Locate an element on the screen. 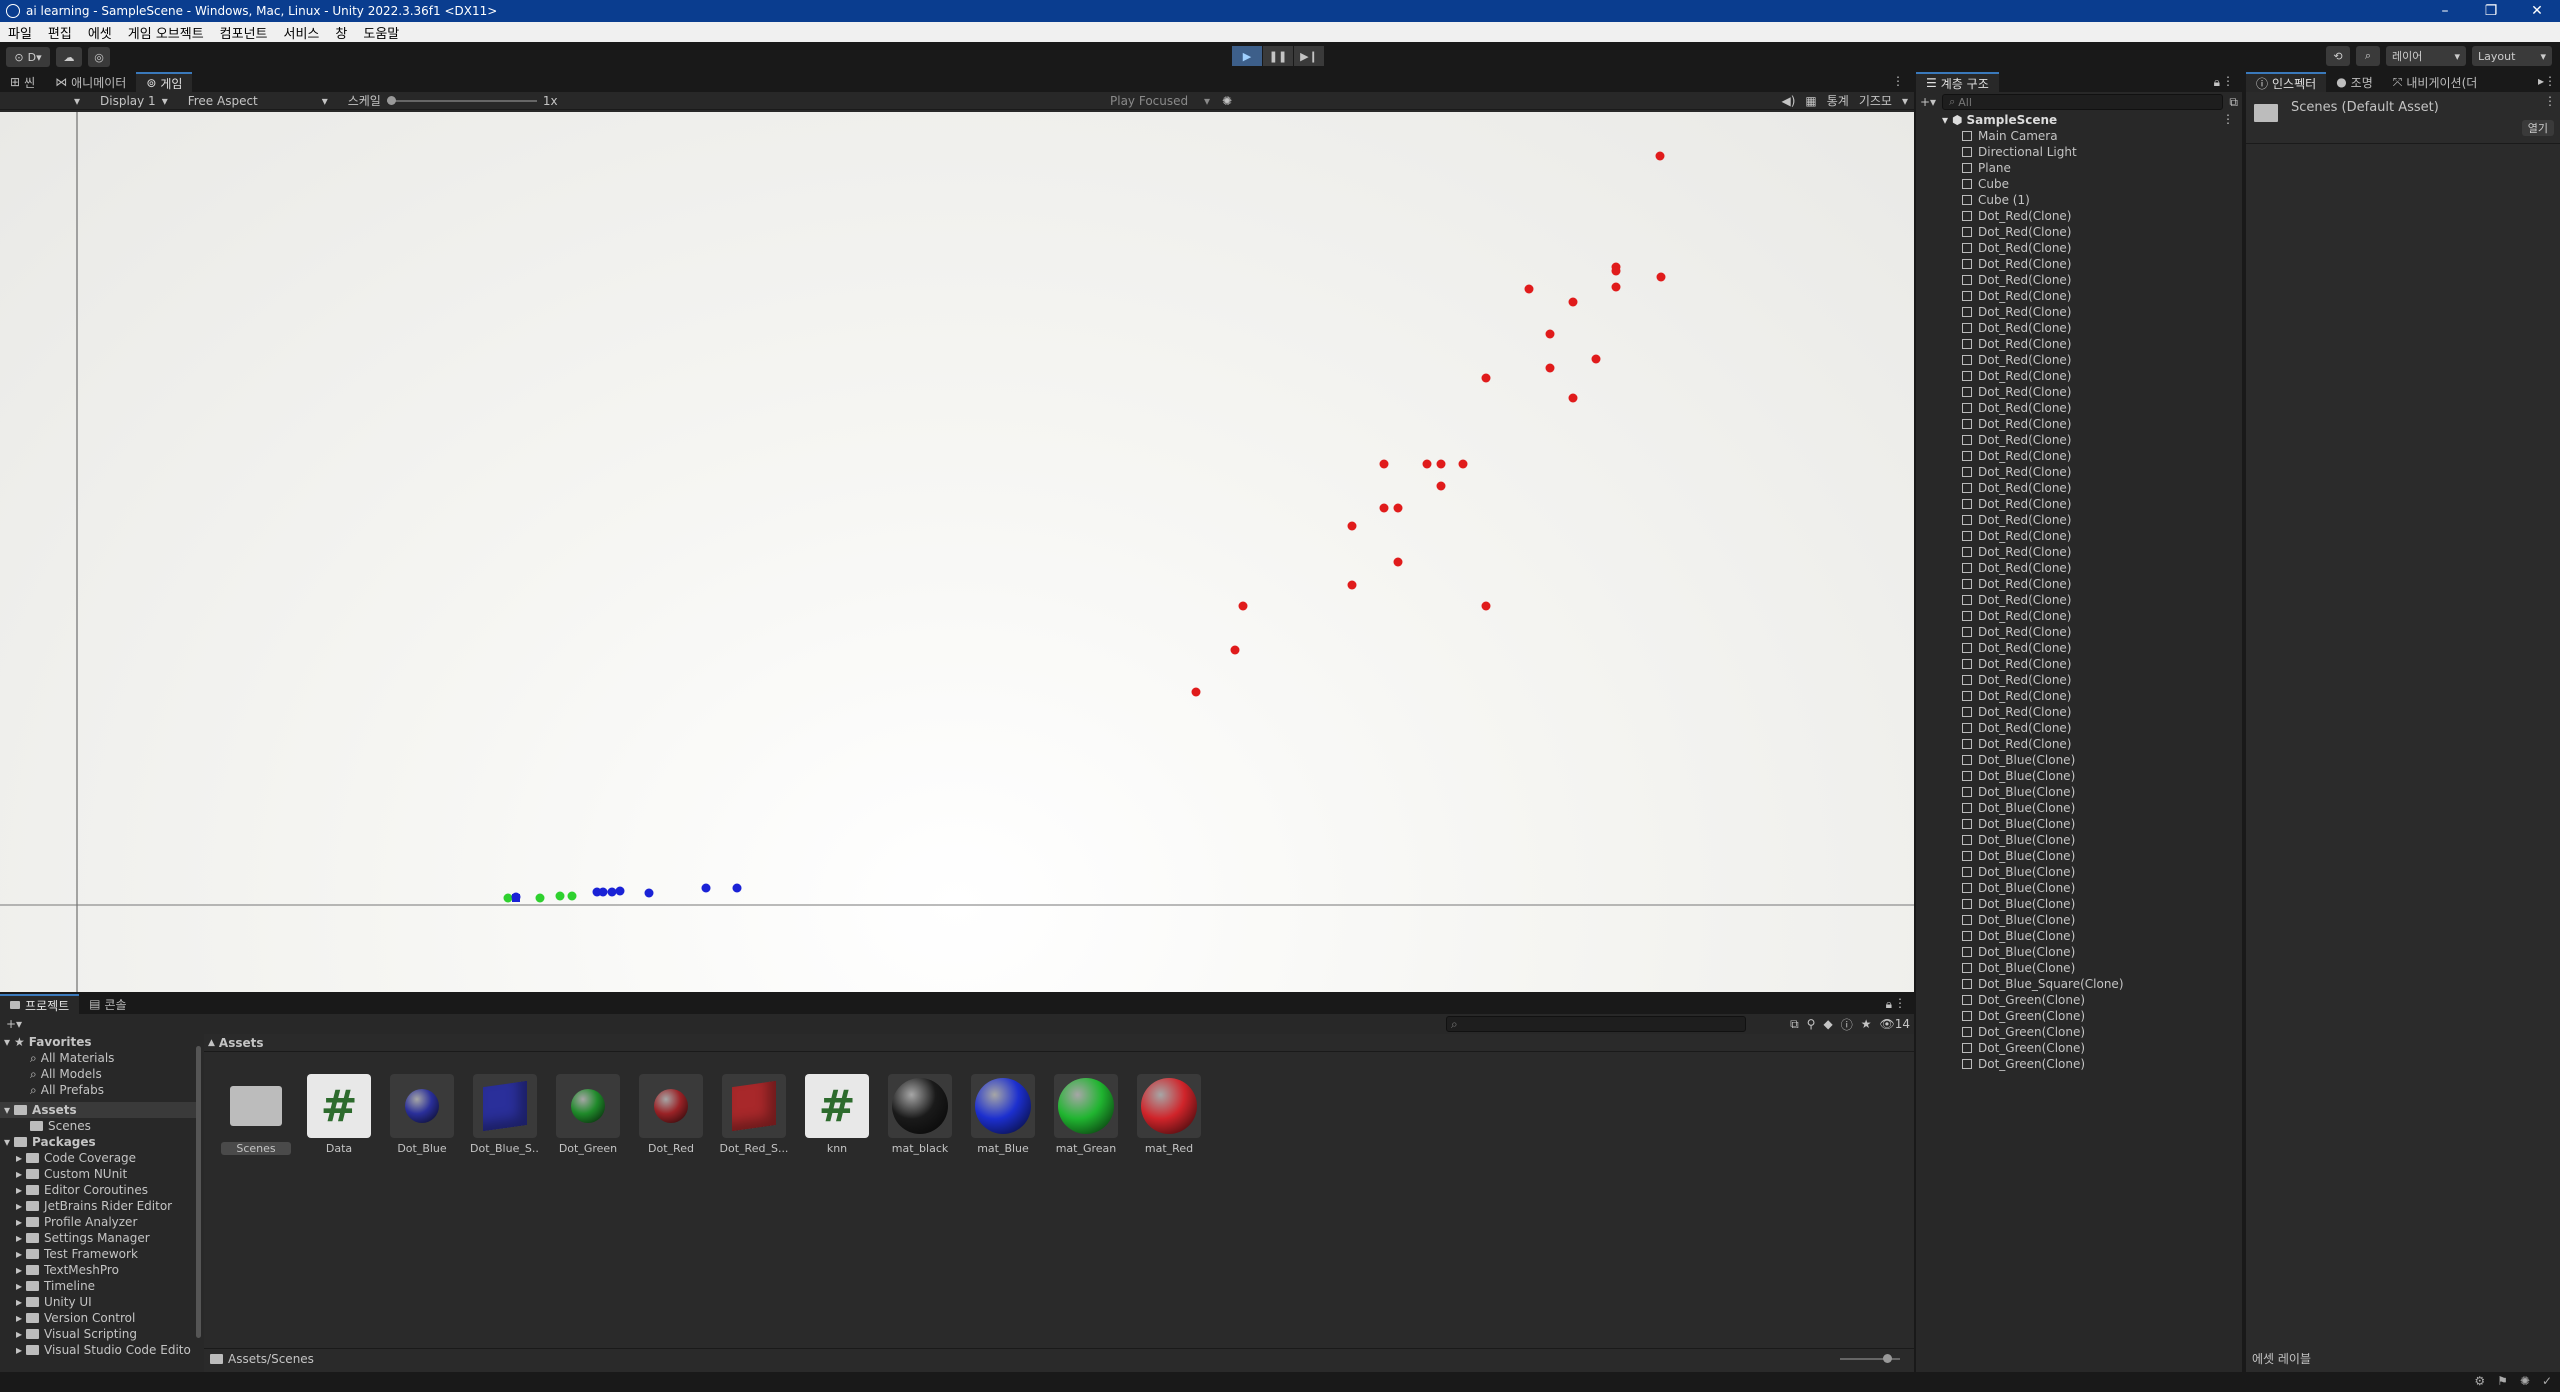 This screenshot has width=2560, height=1392. zoom-slider is located at coordinates (1870, 1358).